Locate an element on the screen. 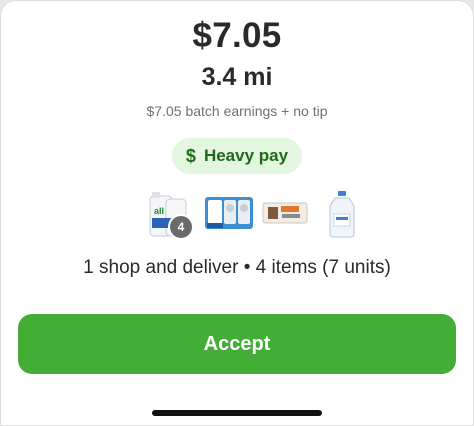 This screenshot has height=426, width=474. product-thumbnails: all 4 is located at coordinates (237, 215).